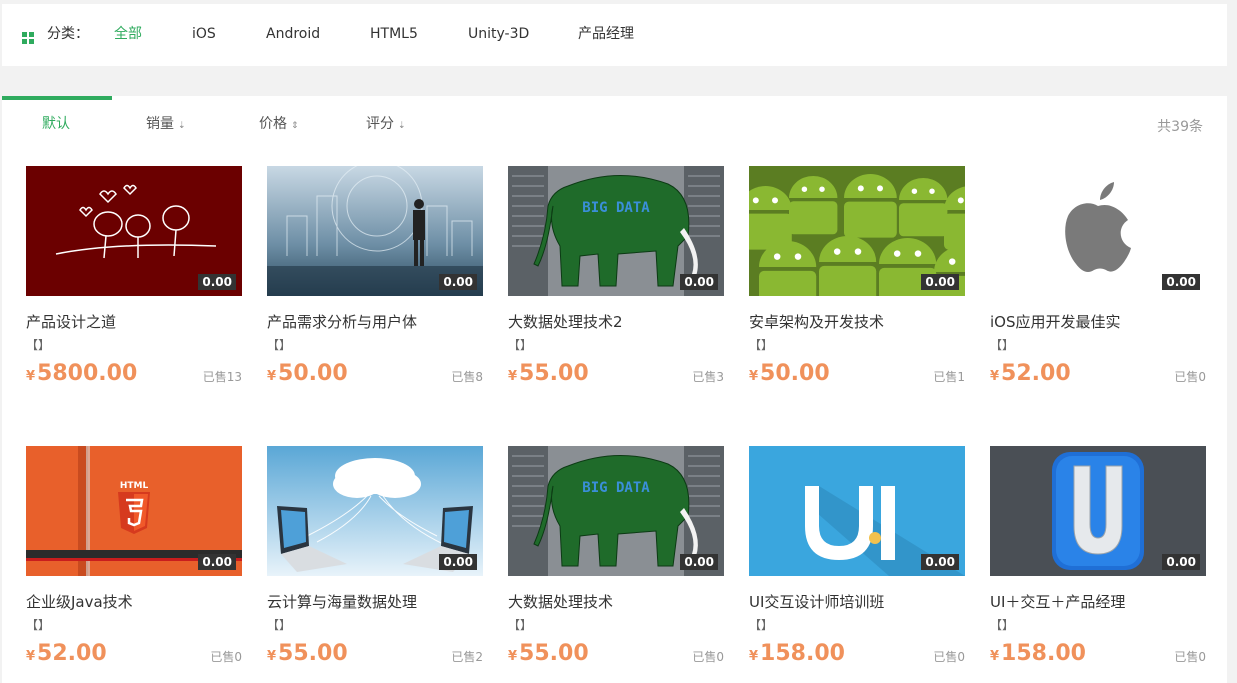 The width and height of the screenshot is (1237, 683). I want to click on course-card: 0.00 产品设计之道 【】 ¥5800.00 已售13, so click(134, 286).